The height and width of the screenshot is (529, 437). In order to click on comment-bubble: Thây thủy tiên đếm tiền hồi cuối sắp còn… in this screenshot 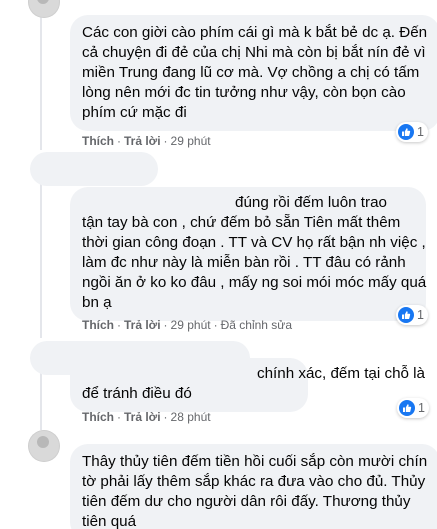, I will do `click(253, 486)`.